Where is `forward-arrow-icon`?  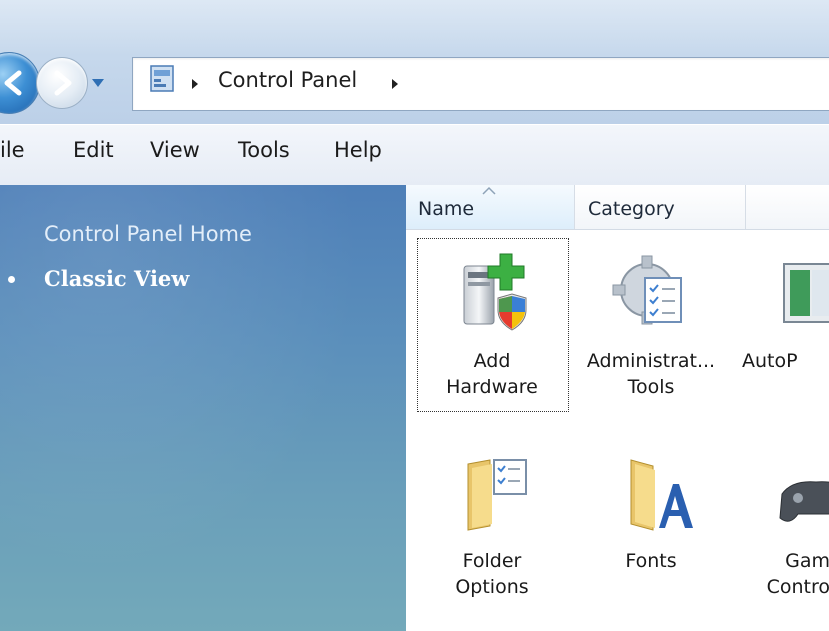
forward-arrow-icon is located at coordinates (63, 83).